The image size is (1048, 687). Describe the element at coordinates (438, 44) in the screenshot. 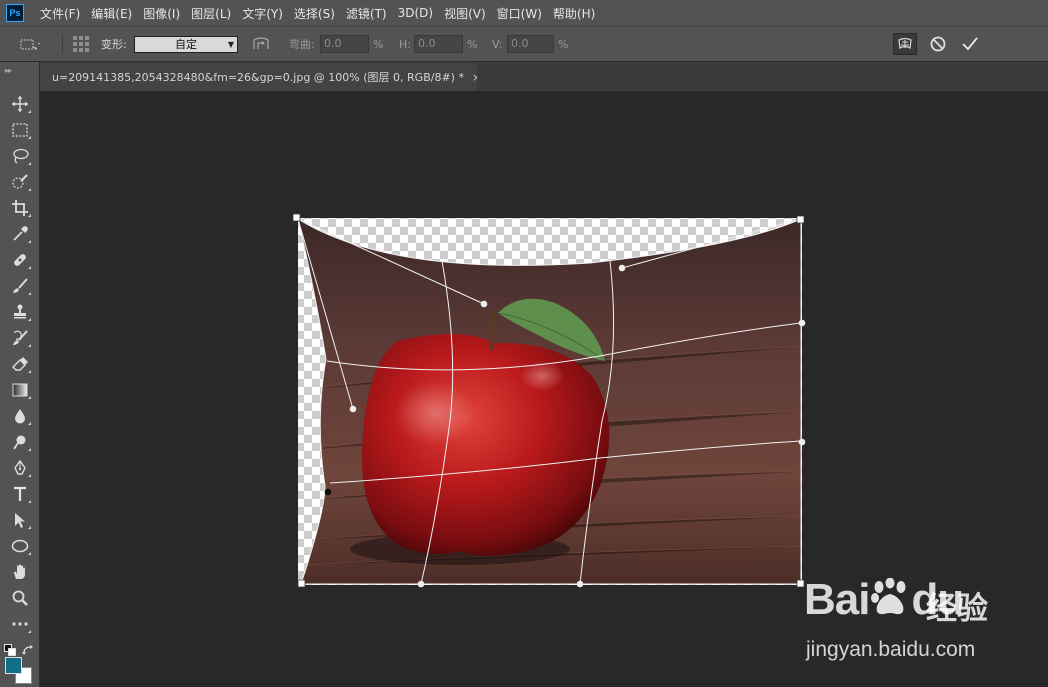

I see `h-distortion-input: 0.0` at that location.